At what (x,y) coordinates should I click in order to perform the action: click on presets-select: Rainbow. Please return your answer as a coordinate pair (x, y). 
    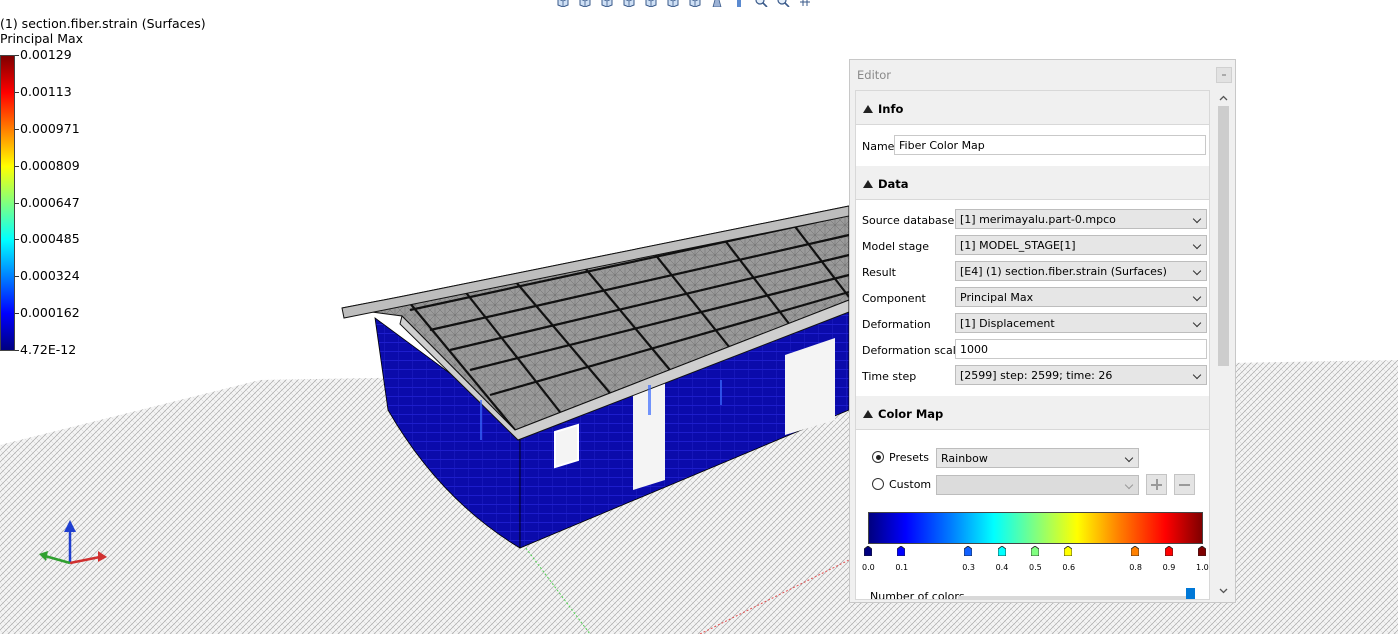
    Looking at the image, I should click on (1037, 458).